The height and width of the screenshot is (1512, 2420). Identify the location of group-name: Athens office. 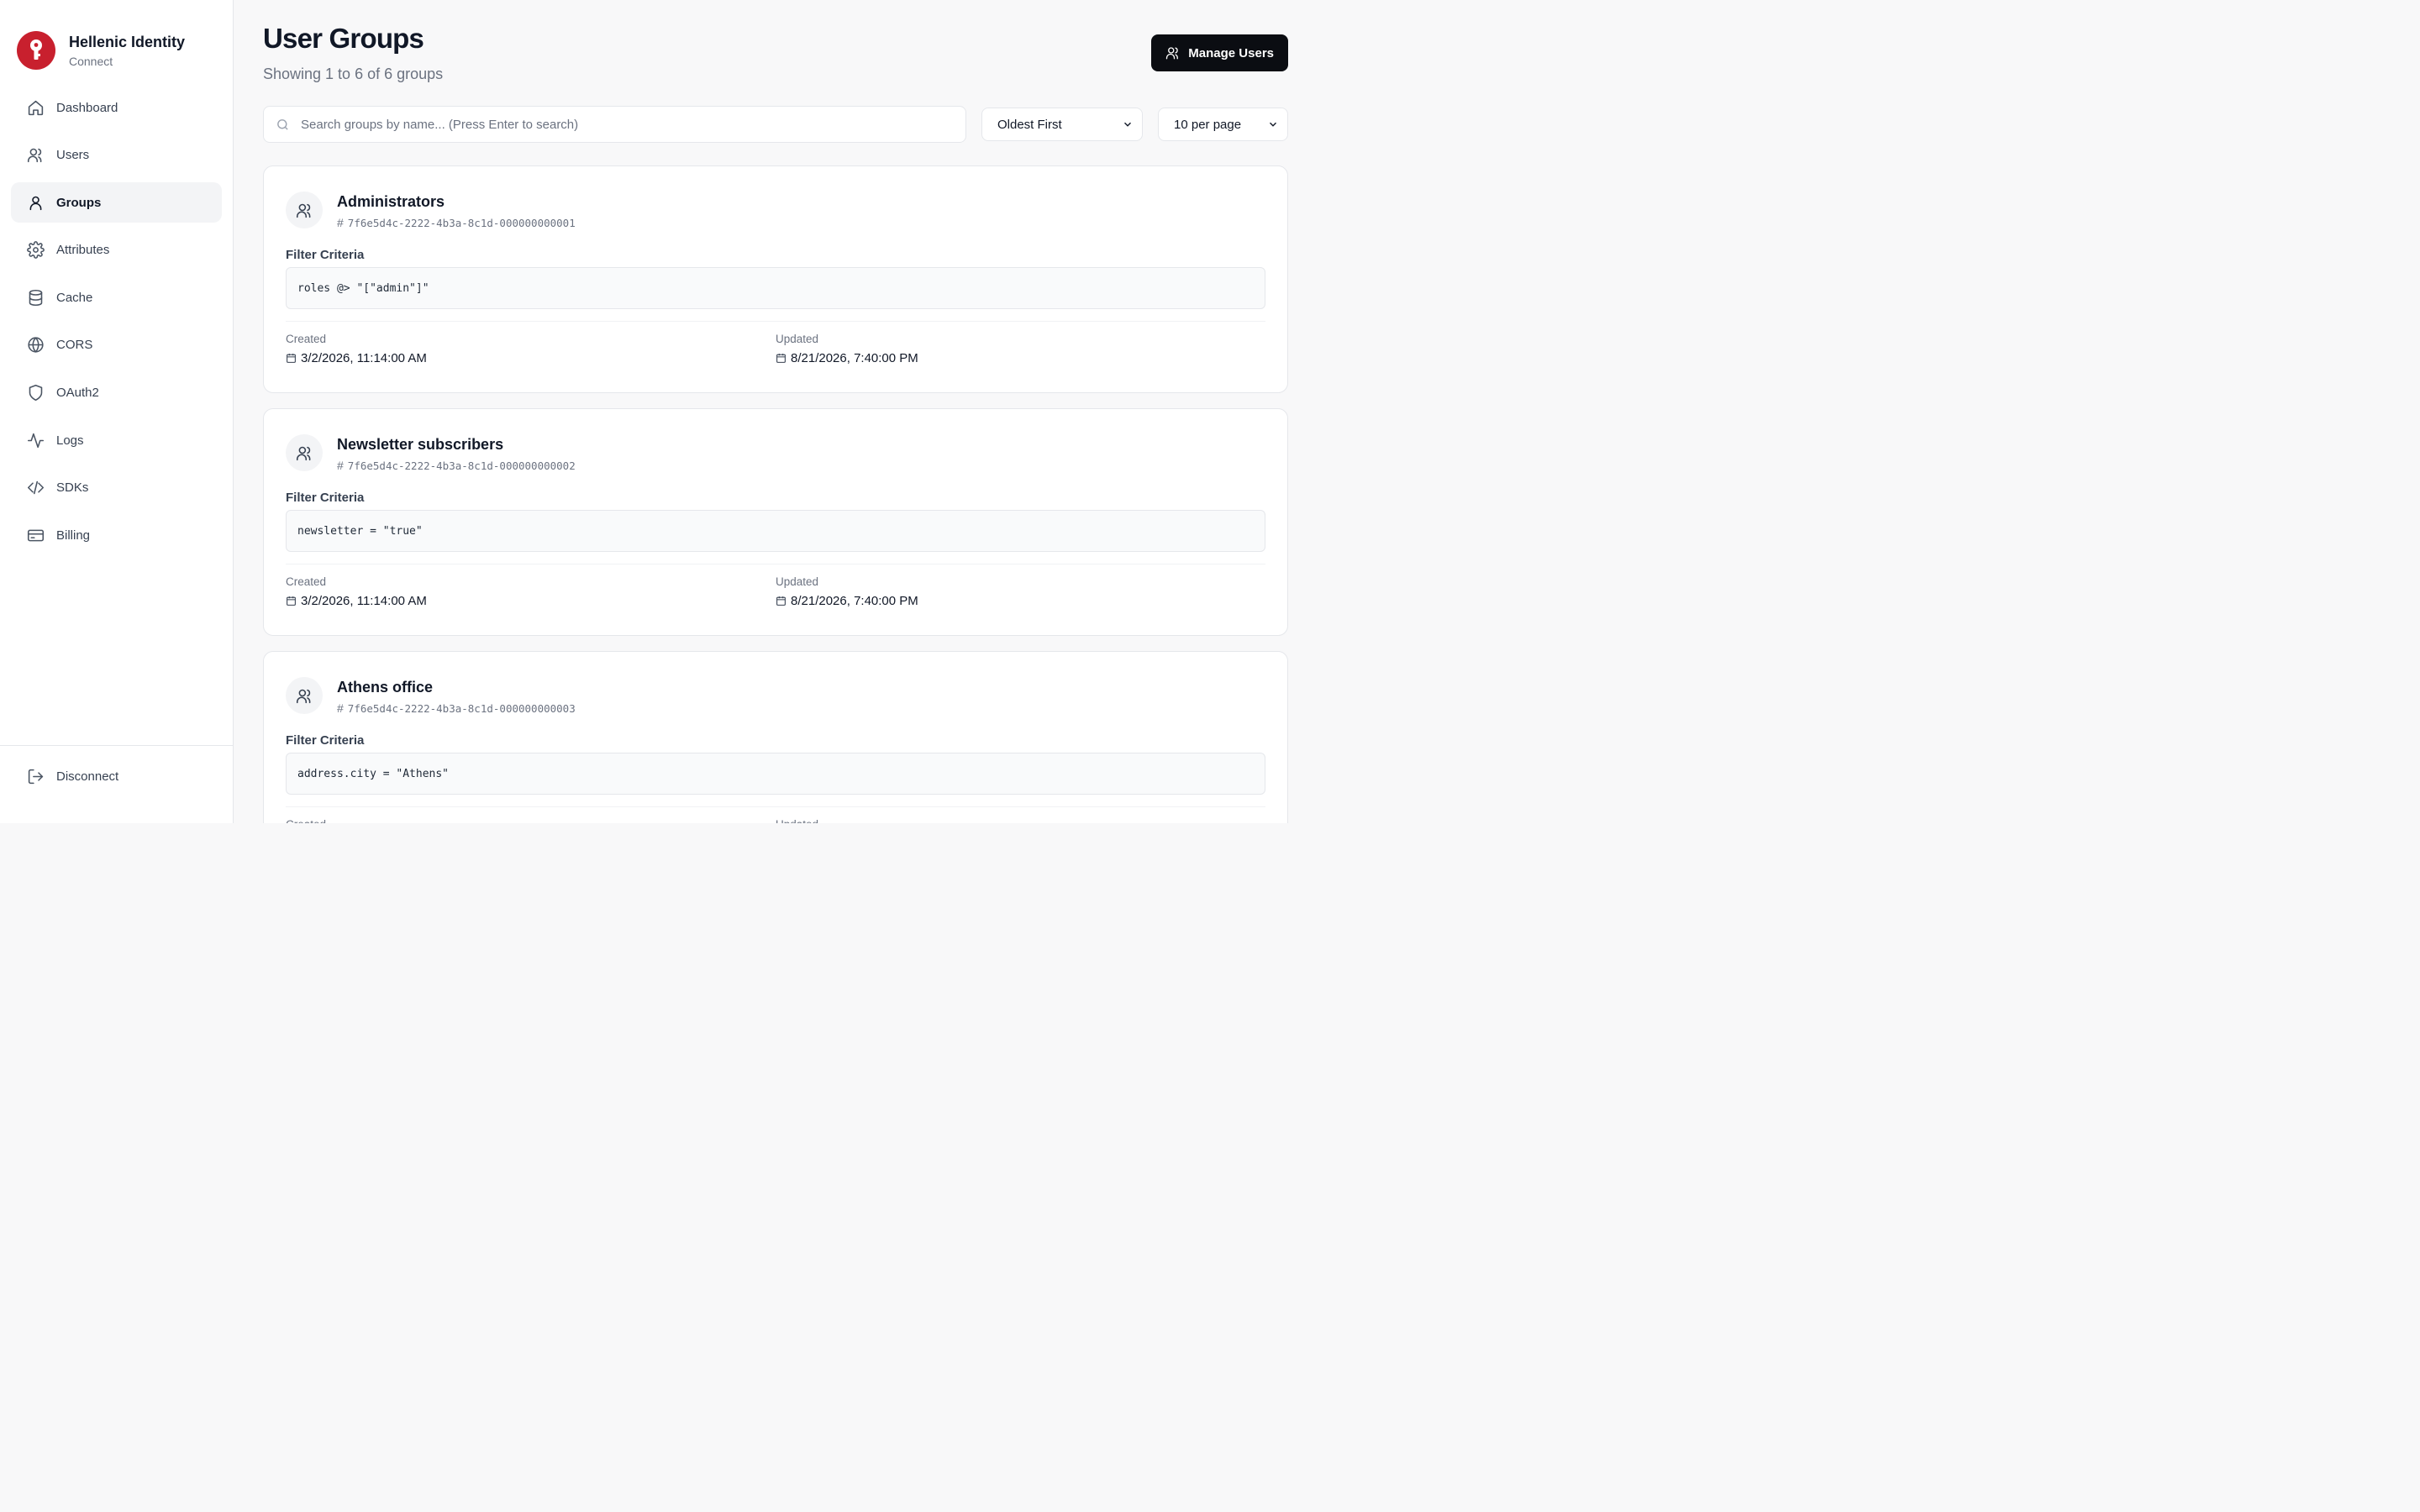
(385, 687).